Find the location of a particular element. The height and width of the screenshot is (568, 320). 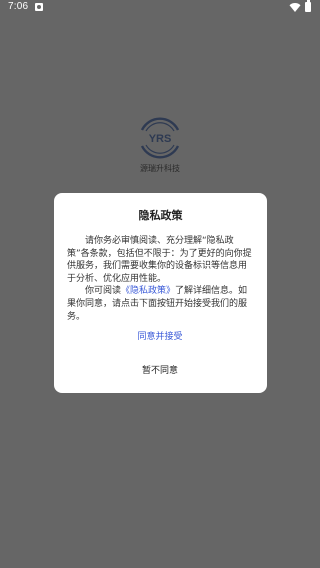

dialog-paragraph-2: 你可阅读《隐私政策》了解详细信息。如果你同意，请点击下面按钮开始接受我们的服务。 is located at coordinates (161, 304).